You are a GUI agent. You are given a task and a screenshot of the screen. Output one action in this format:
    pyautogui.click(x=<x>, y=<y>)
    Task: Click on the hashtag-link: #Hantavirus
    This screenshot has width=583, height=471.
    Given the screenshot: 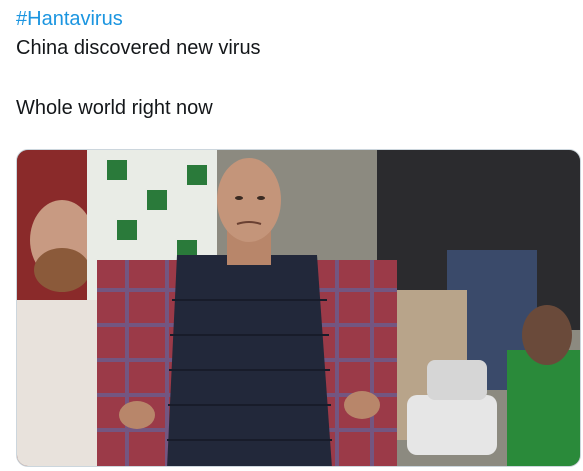 What is the action you would take?
    pyautogui.click(x=69, y=19)
    